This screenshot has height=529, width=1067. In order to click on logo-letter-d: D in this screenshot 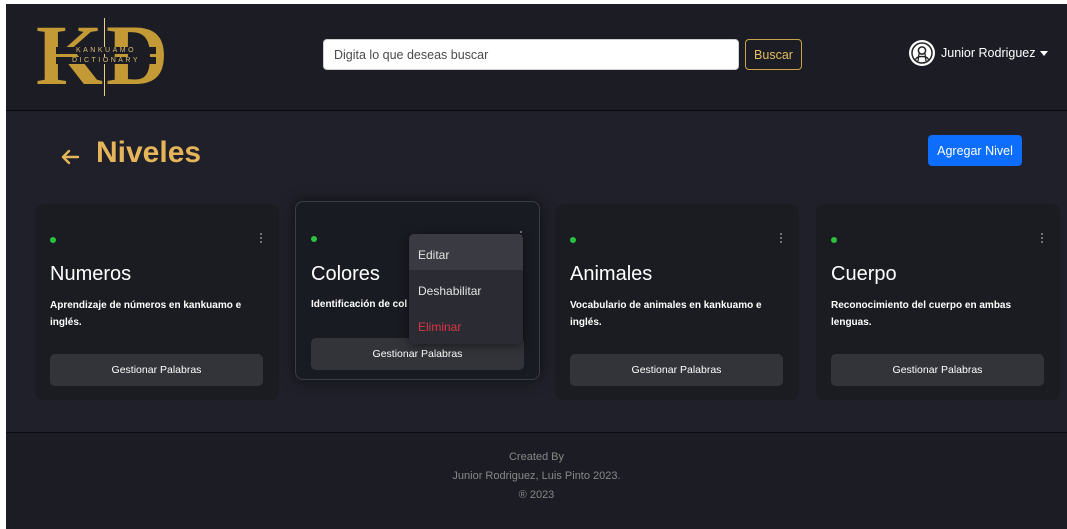, I will do `click(137, 55)`.